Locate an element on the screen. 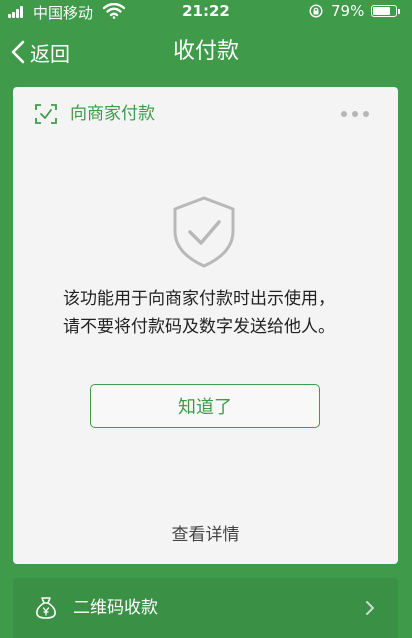 Image resolution: width=412 pixels, height=638 pixels. card-title: 向商家付款 is located at coordinates (112, 114).